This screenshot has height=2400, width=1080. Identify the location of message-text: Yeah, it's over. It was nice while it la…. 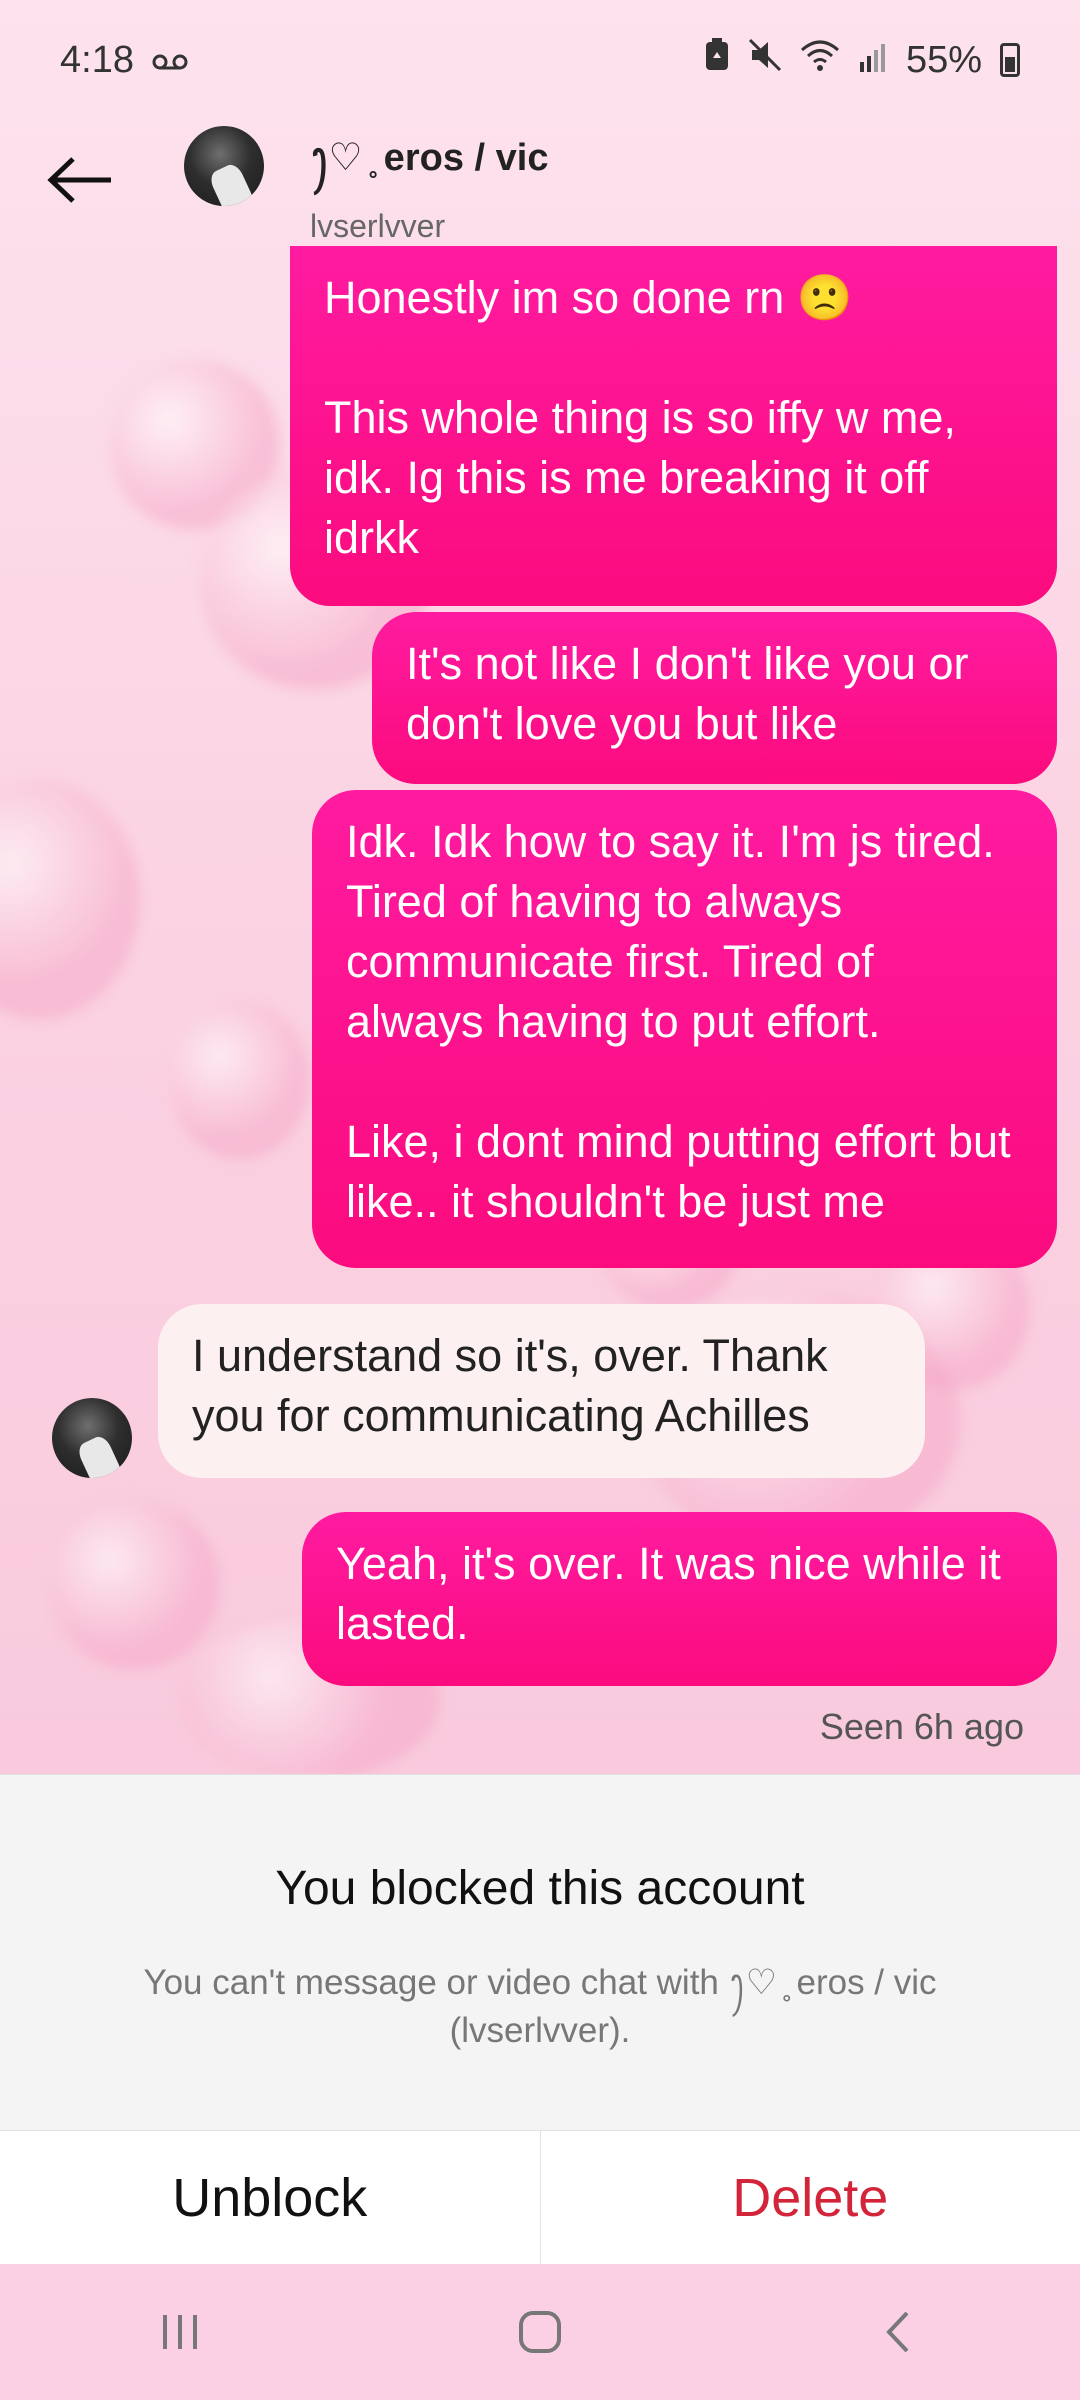
(668, 1593).